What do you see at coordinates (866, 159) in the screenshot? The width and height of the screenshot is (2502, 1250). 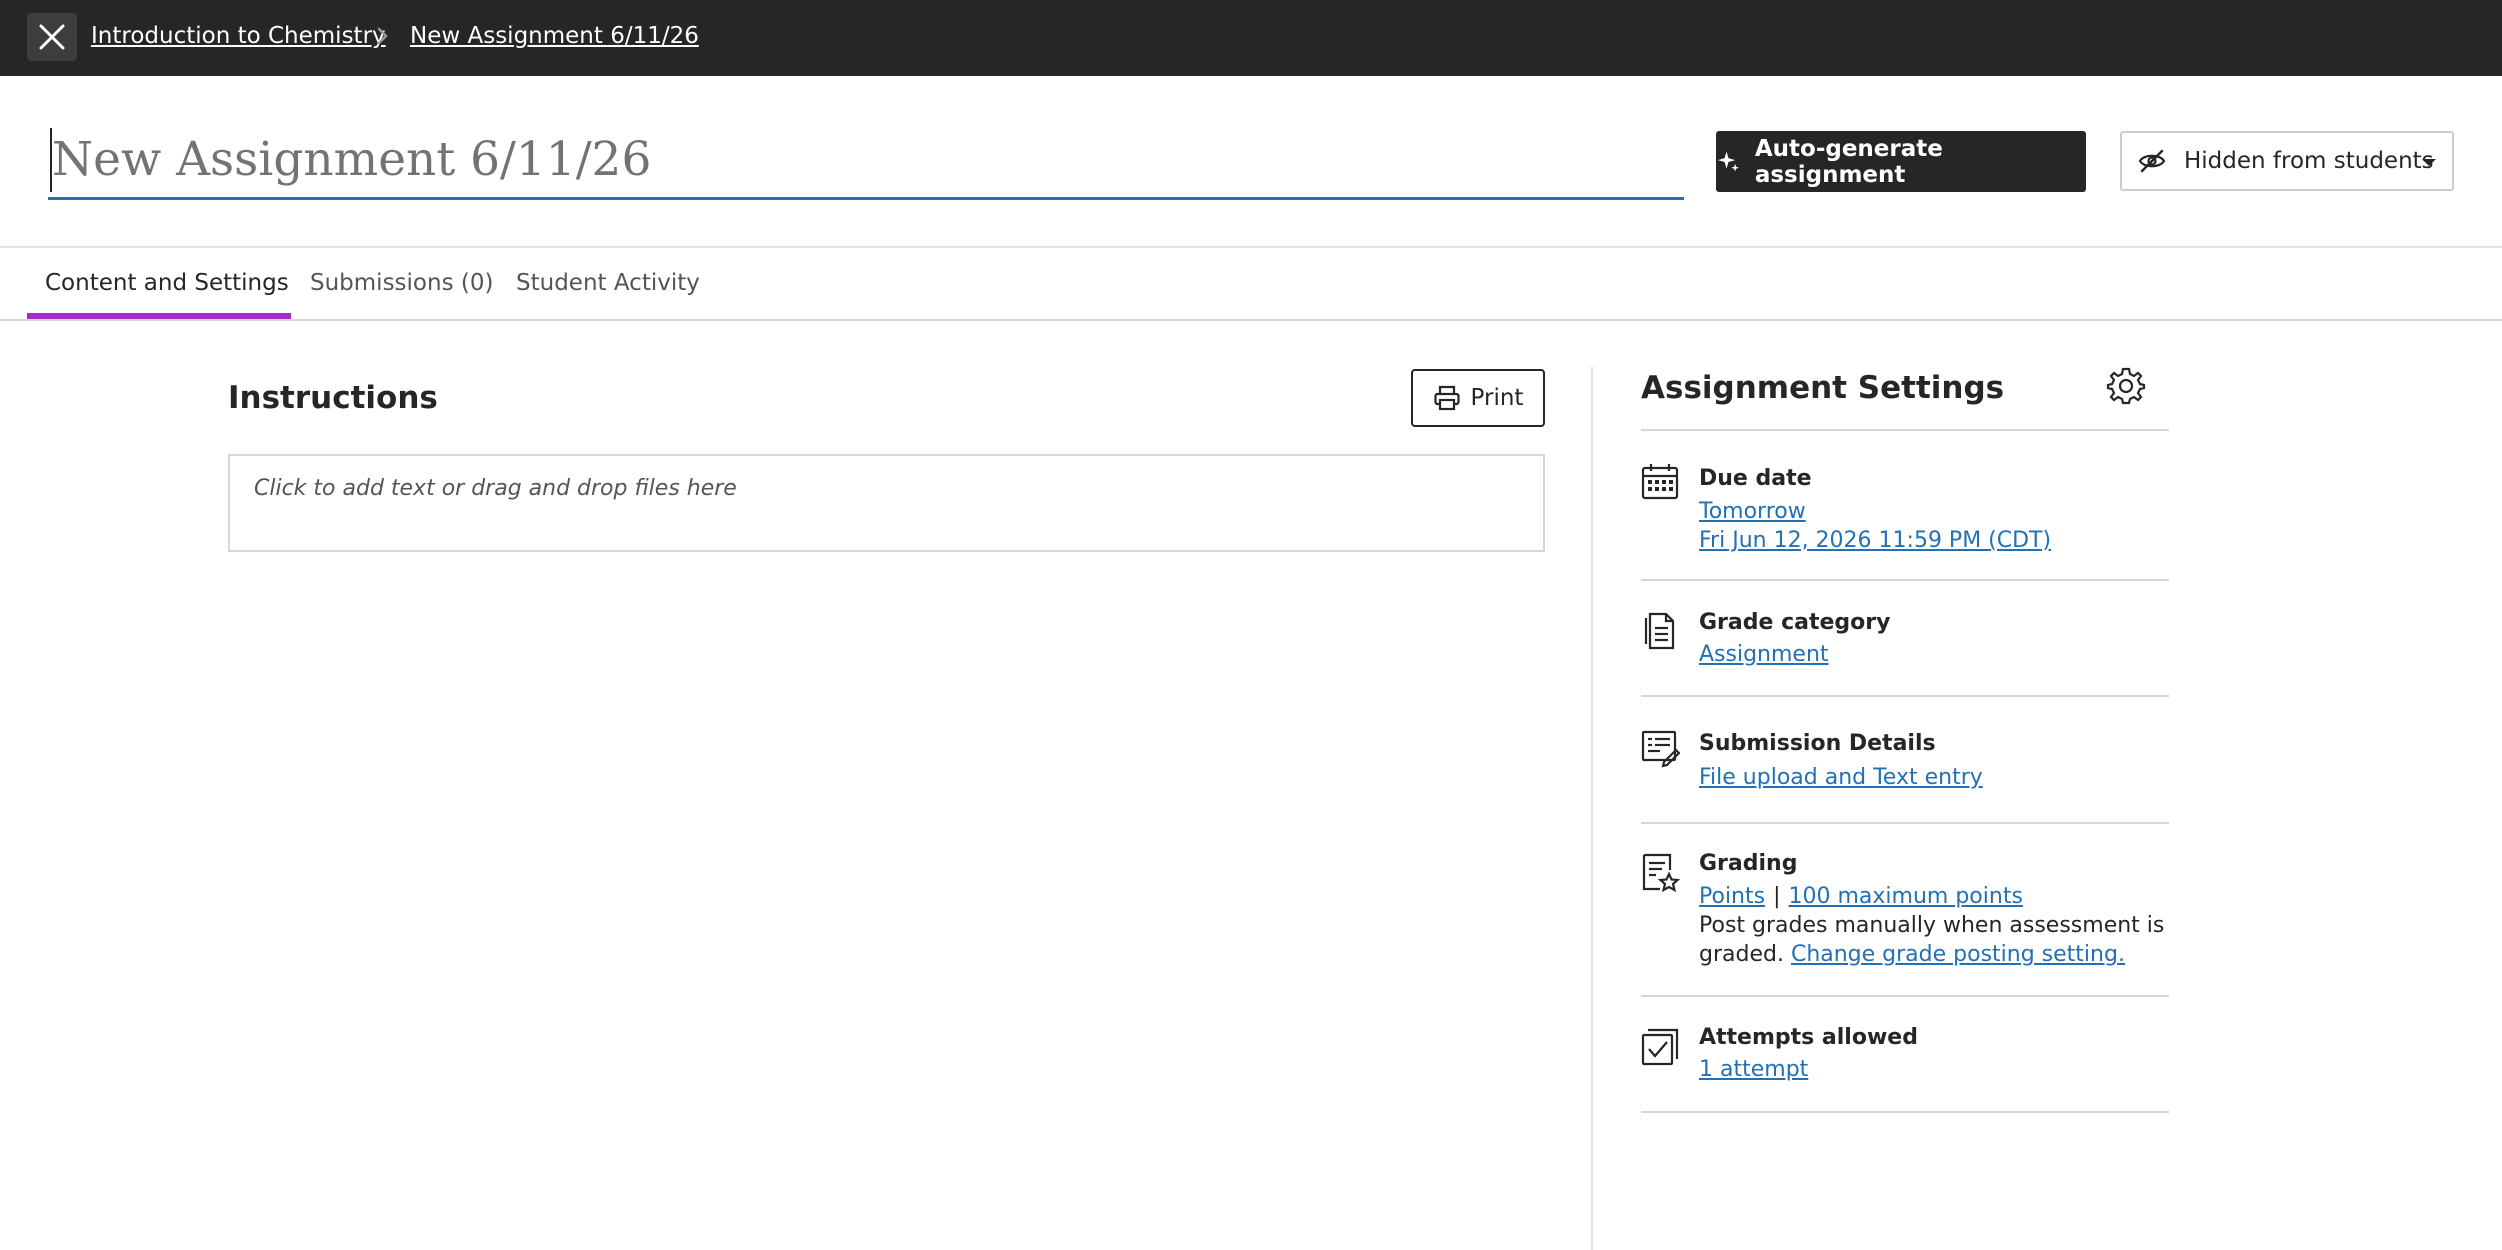 I see `assignment-title-input` at bounding box center [866, 159].